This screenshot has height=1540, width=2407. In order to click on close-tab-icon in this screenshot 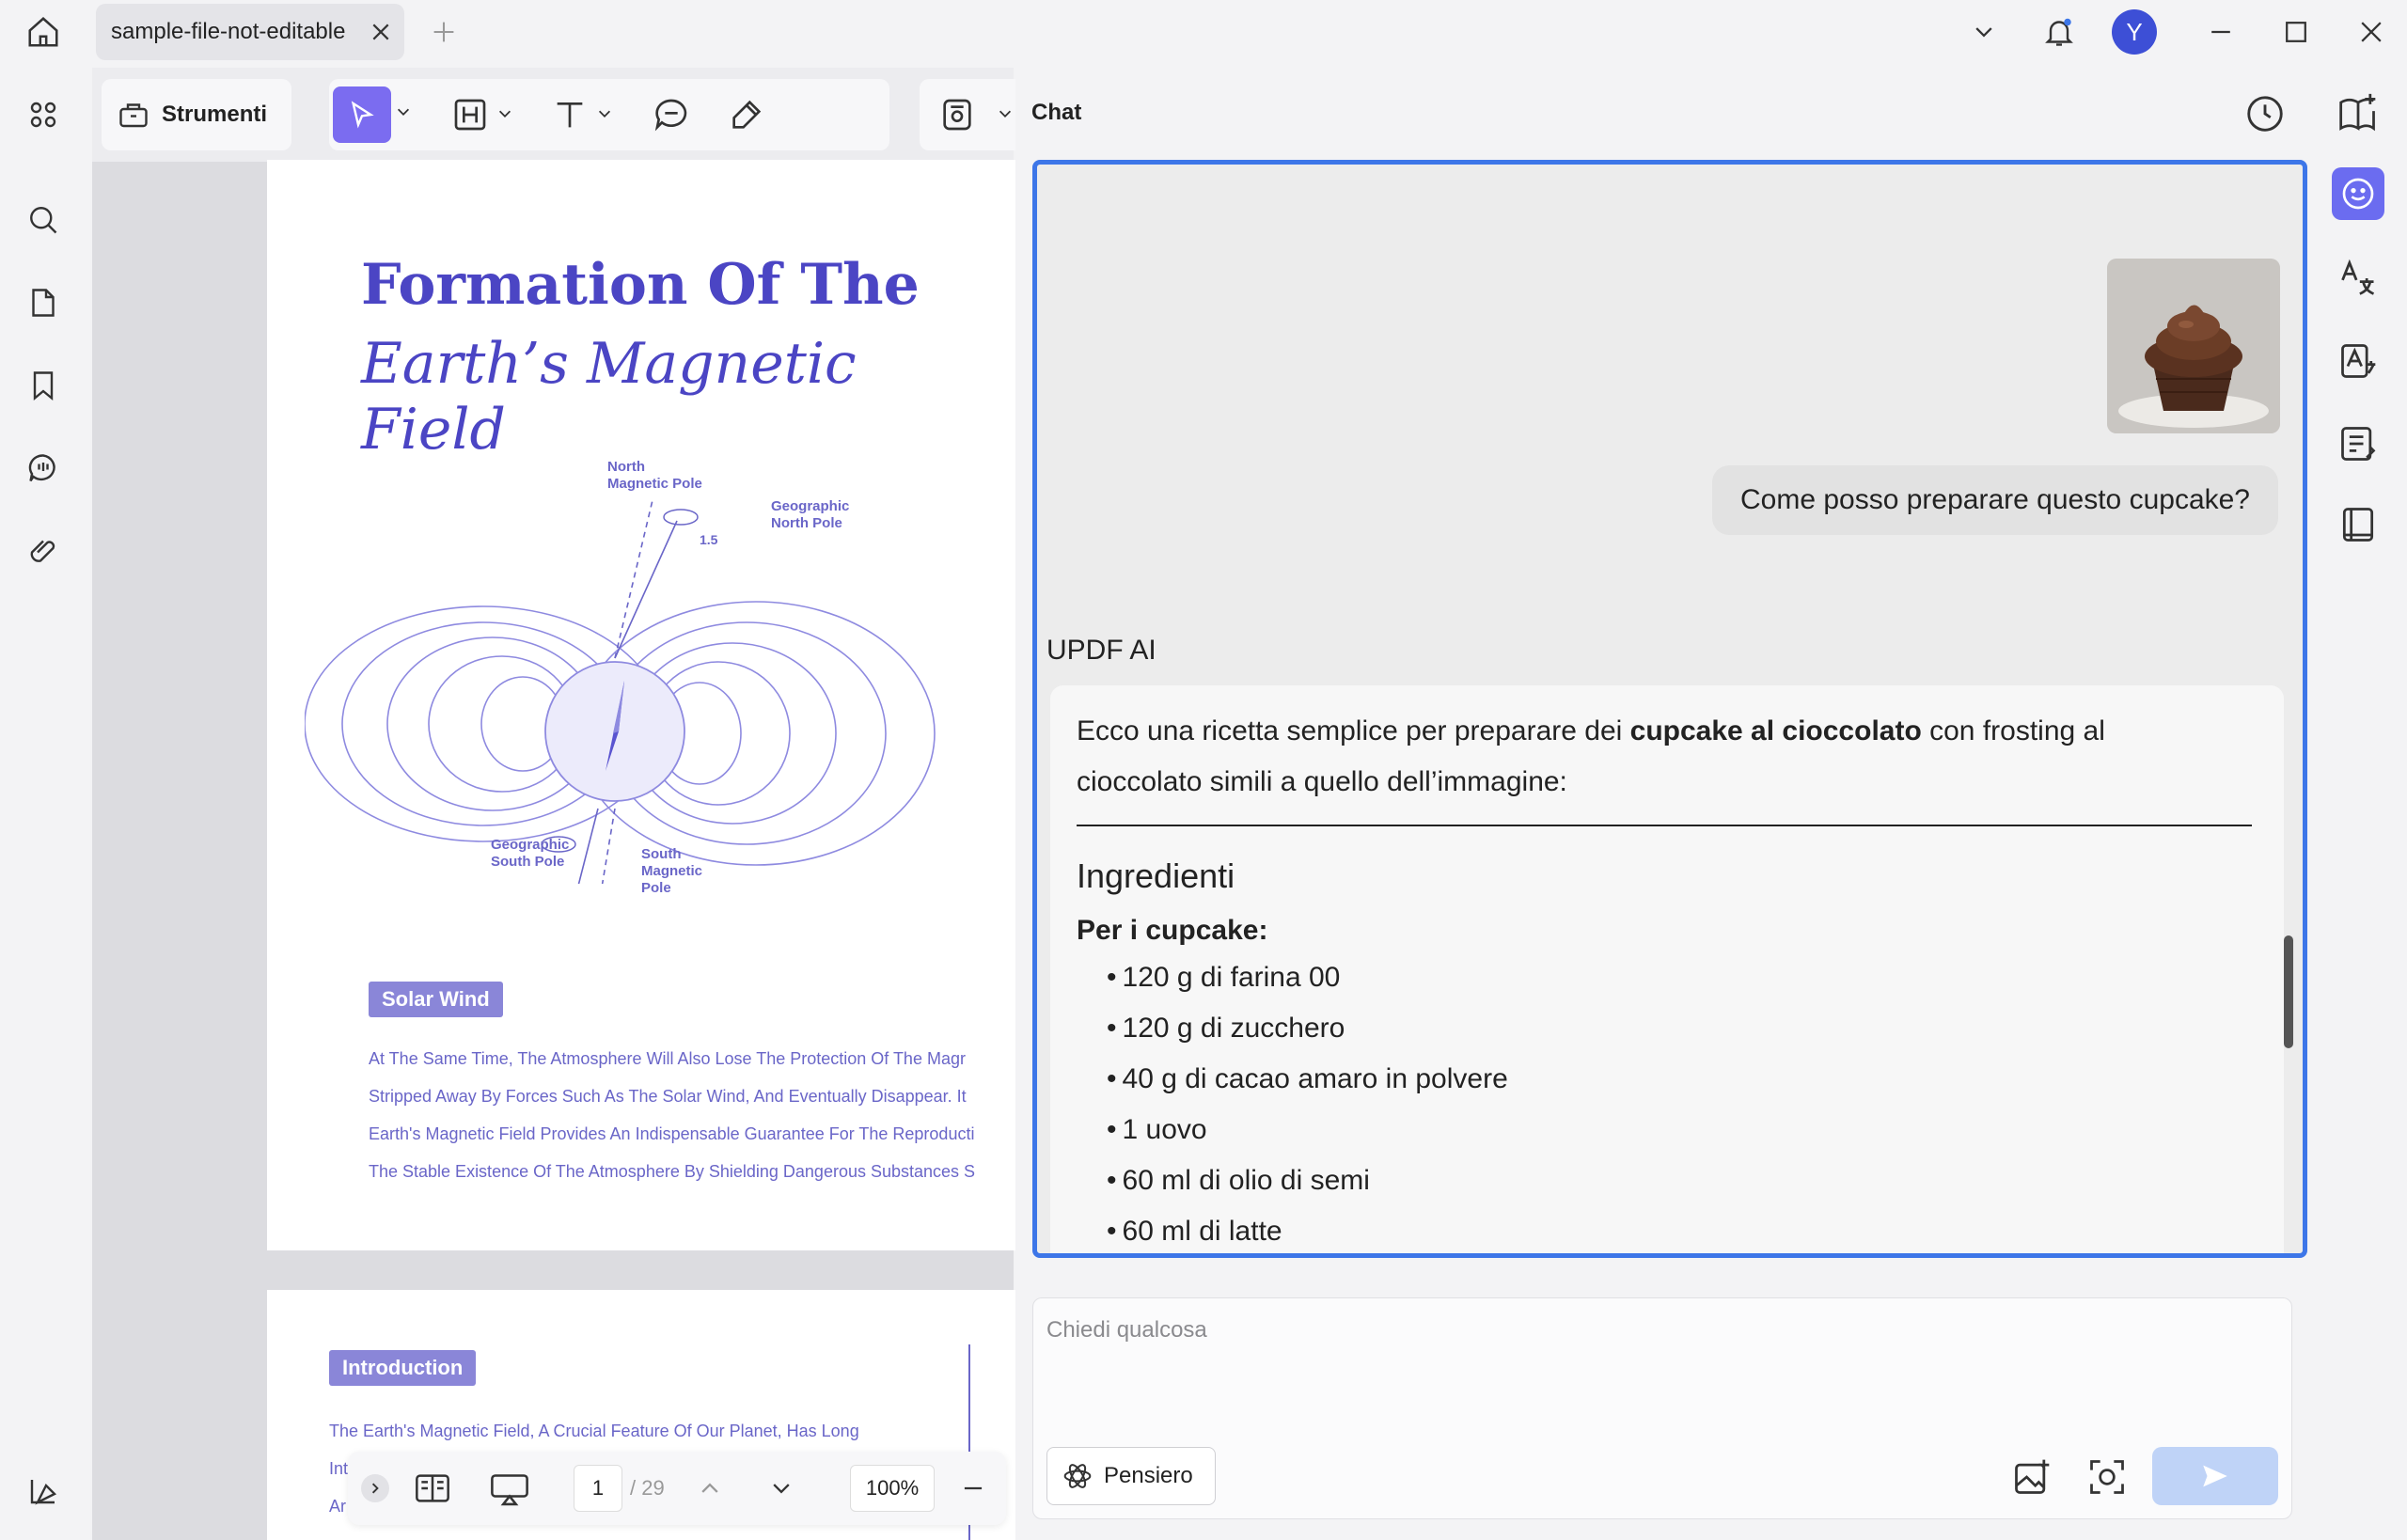, I will do `click(380, 32)`.